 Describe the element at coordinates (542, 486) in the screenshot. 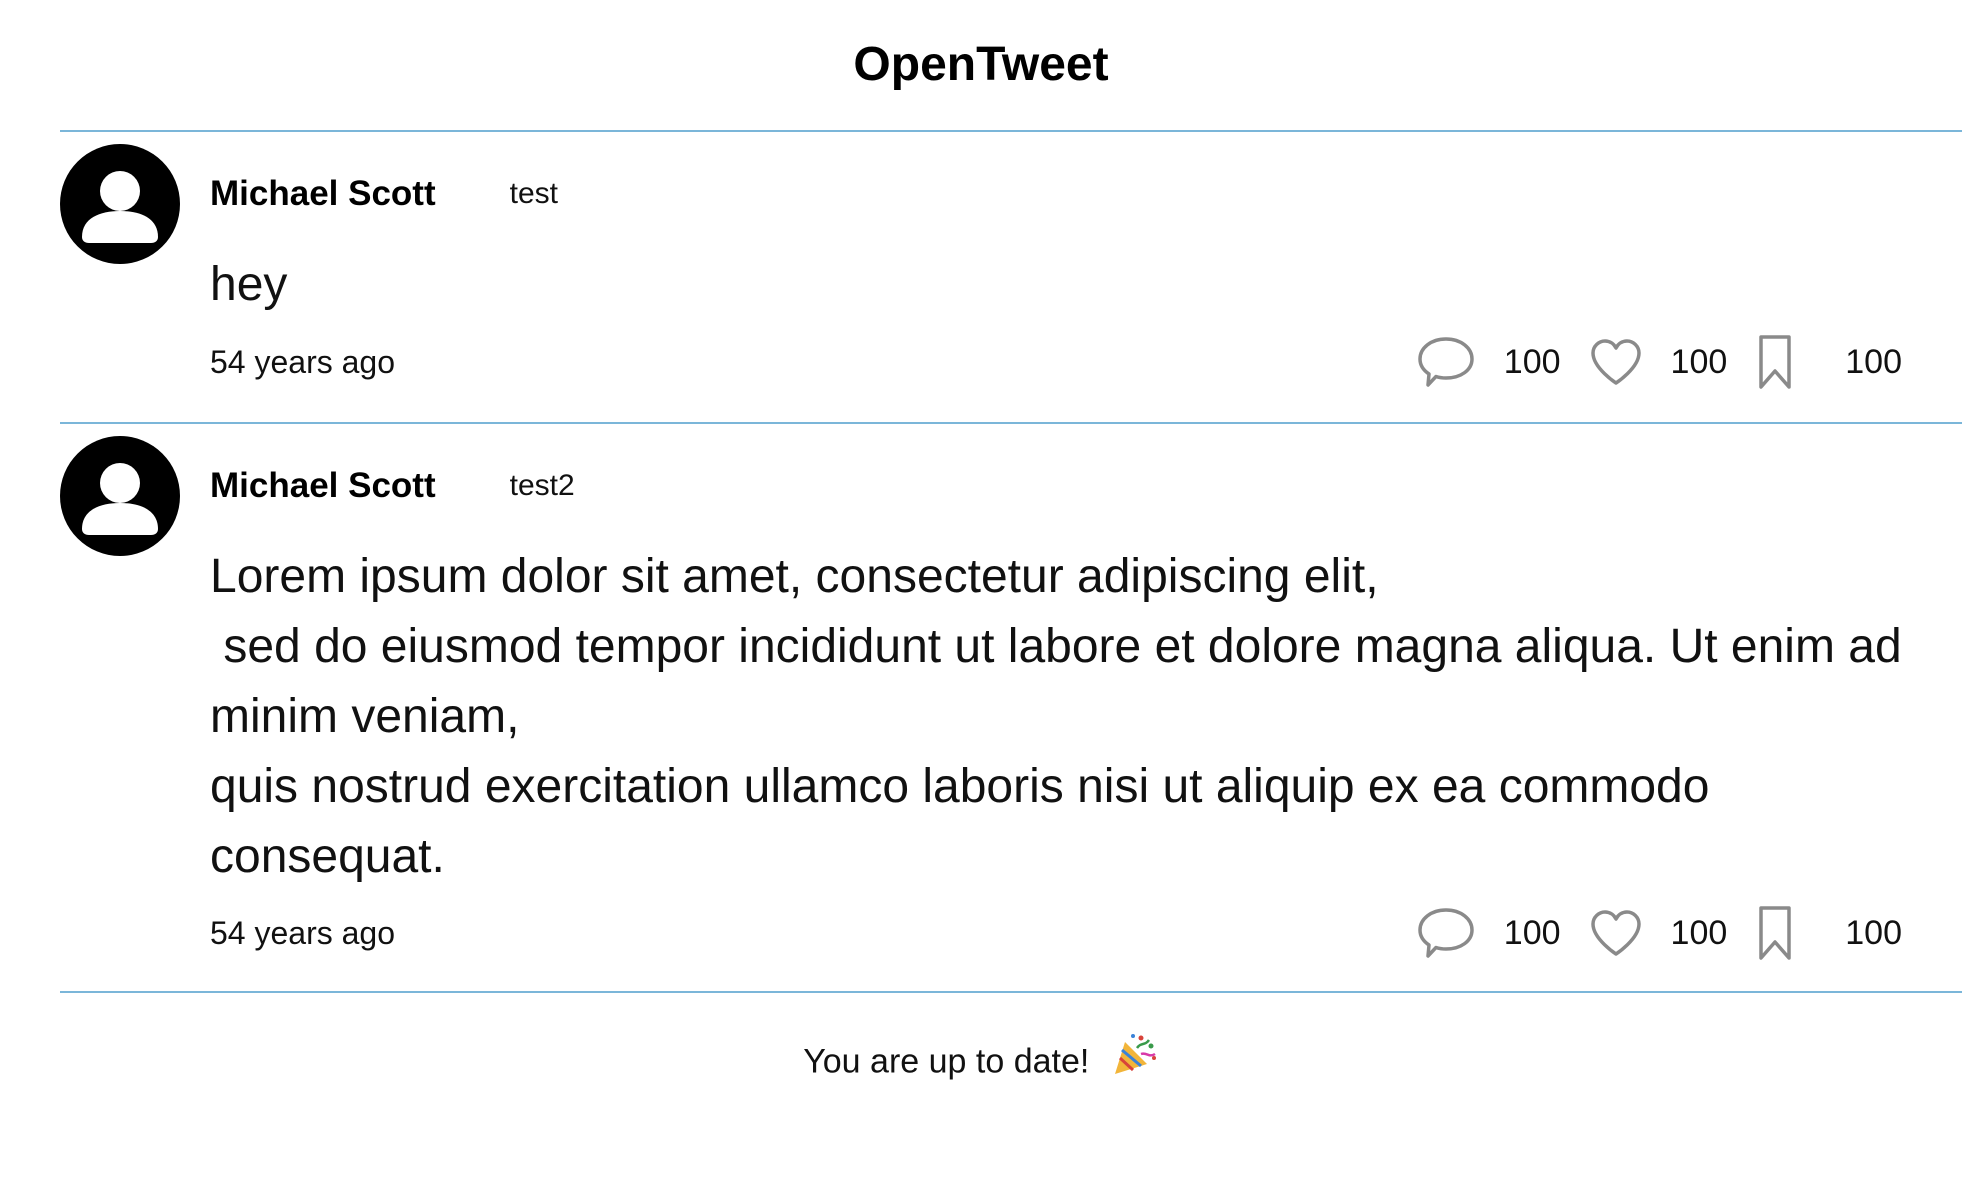

I see `author-handle: test2` at that location.